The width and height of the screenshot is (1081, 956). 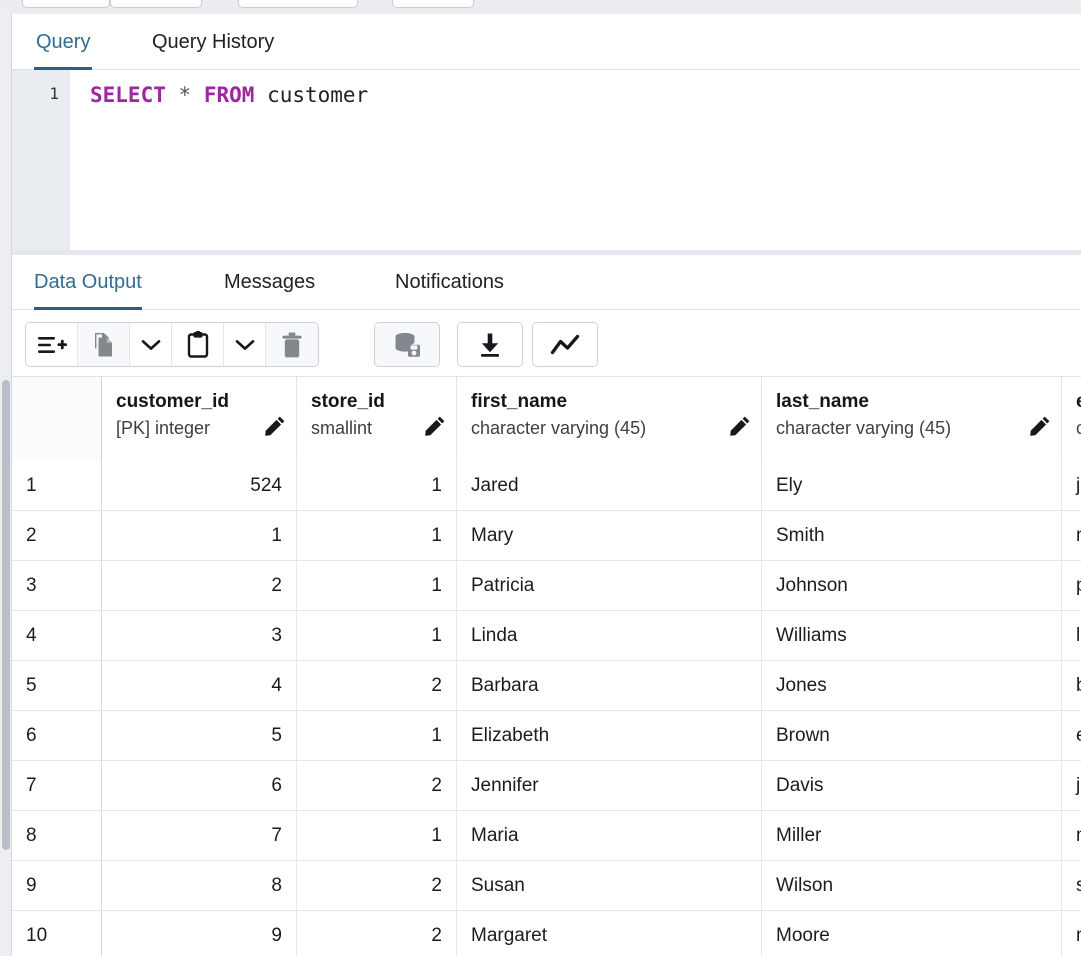 I want to click on cell-first_name: Barbara, so click(x=609, y=685).